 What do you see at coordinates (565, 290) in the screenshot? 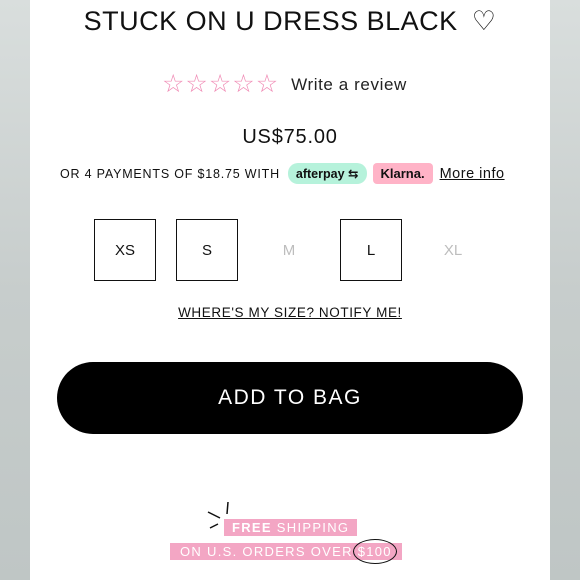
I see `background-right-edge` at bounding box center [565, 290].